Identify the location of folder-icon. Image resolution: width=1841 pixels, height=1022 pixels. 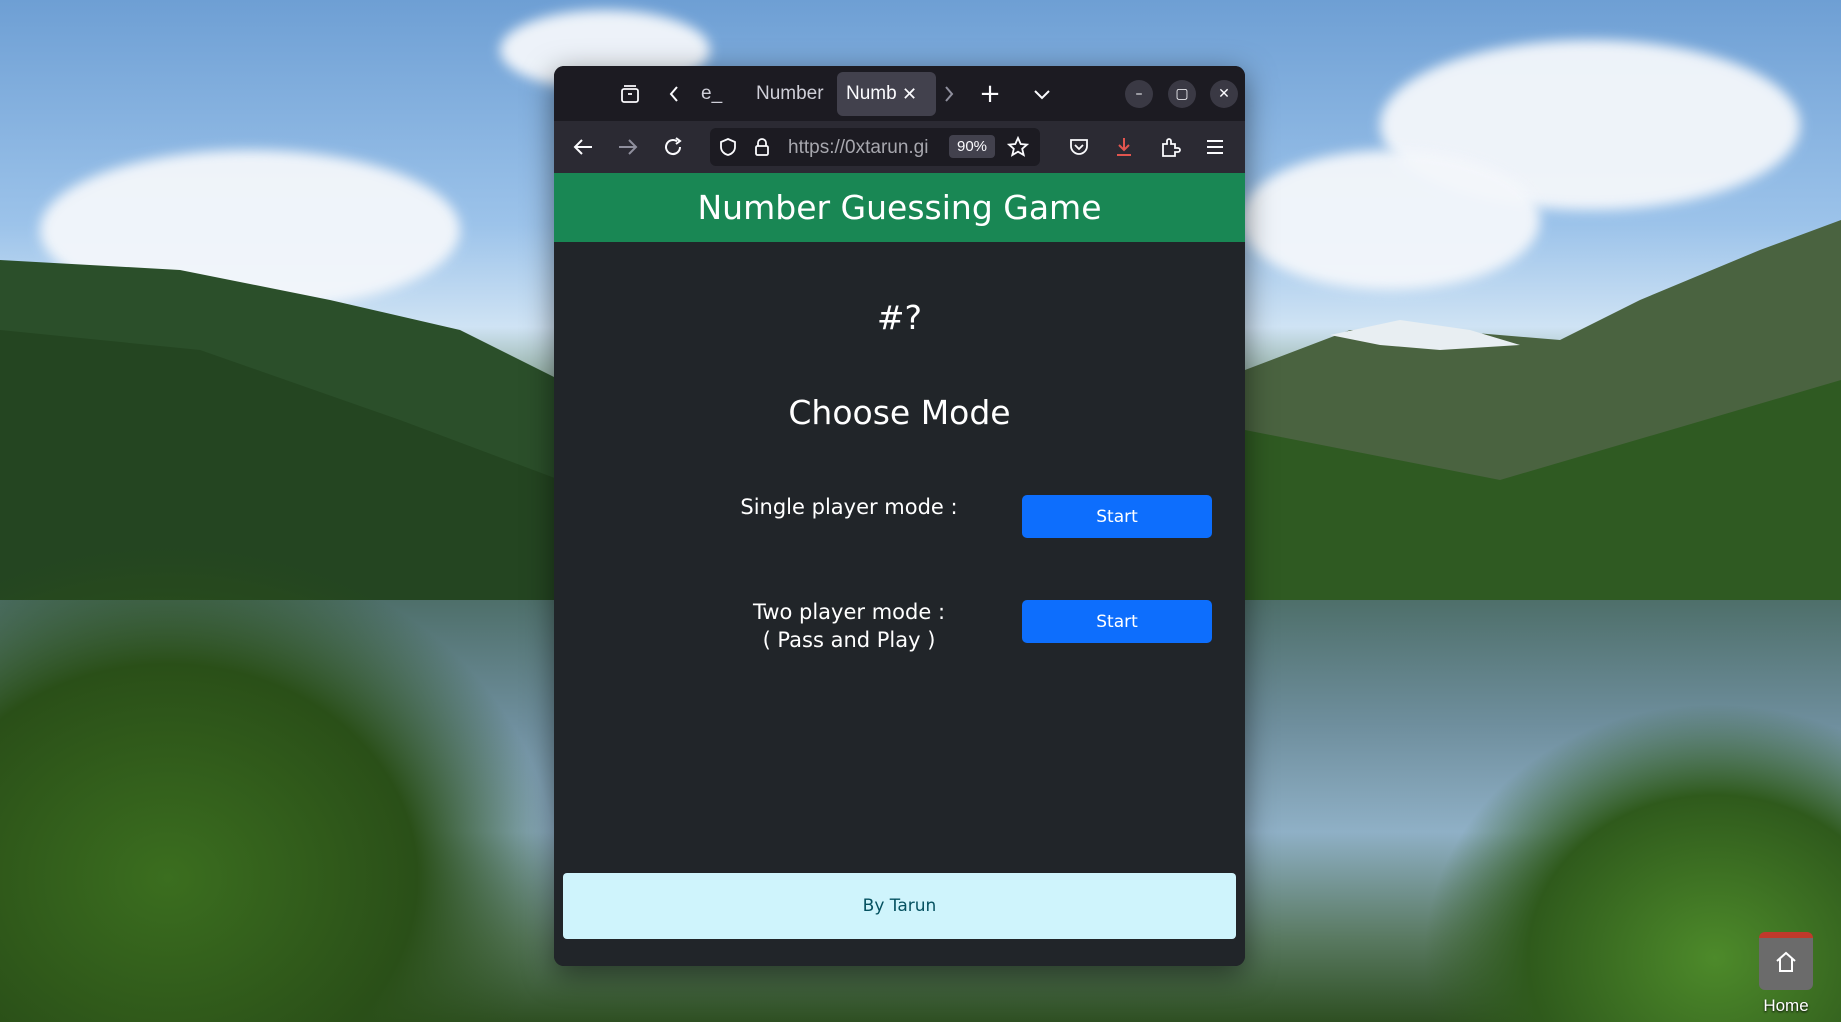
(1786, 961).